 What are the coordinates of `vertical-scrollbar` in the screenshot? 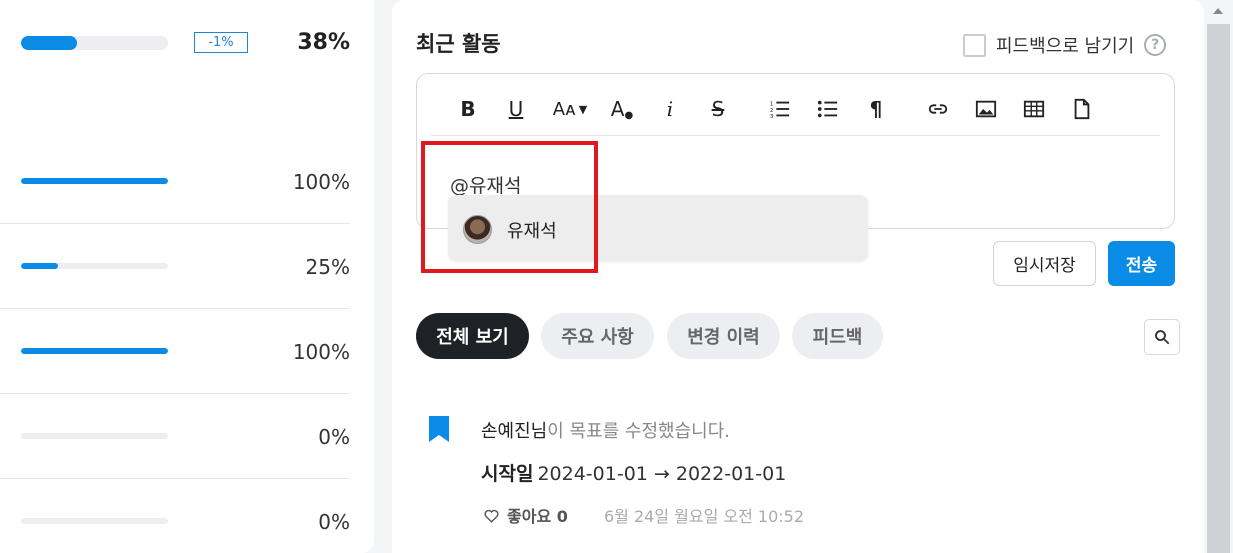 It's located at (1218, 276).